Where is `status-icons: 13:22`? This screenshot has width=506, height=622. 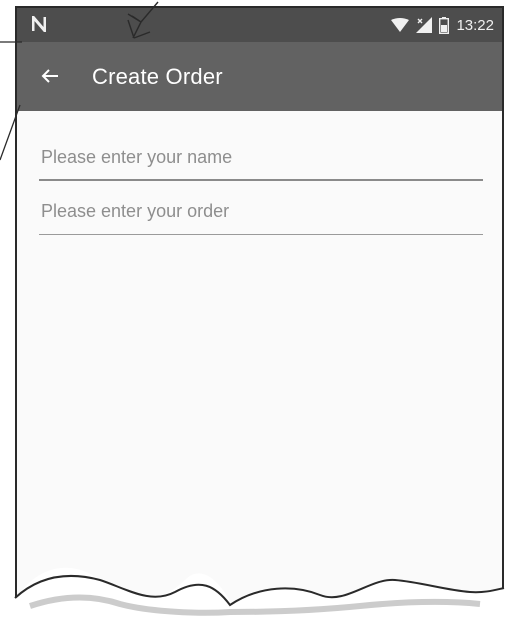
status-icons: 13:22 is located at coordinates (442, 25).